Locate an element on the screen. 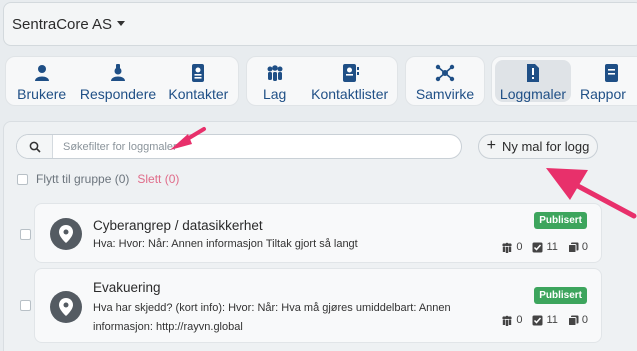  new-log-template-button: + Ny mal for logg is located at coordinates (538, 146).